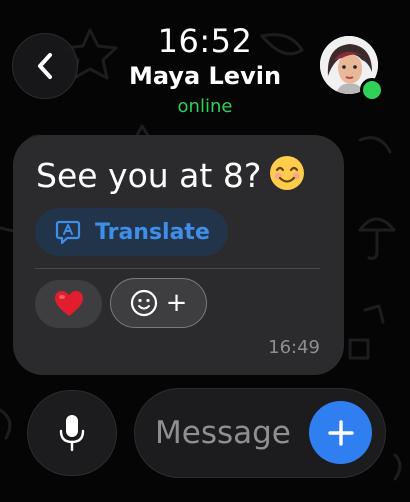 This screenshot has height=502, width=410. What do you see at coordinates (149, 175) in the screenshot?
I see `message-text: See you at 8?` at bounding box center [149, 175].